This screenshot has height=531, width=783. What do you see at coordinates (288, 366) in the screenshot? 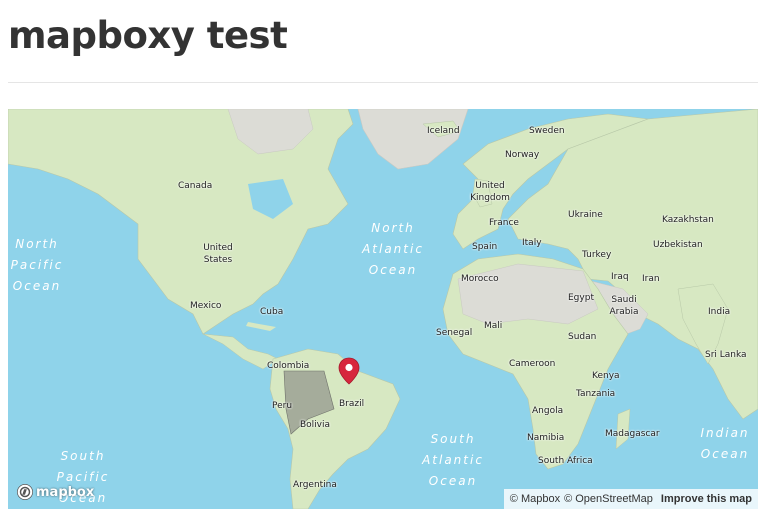
I see `country-label-colombia: Colombia` at bounding box center [288, 366].